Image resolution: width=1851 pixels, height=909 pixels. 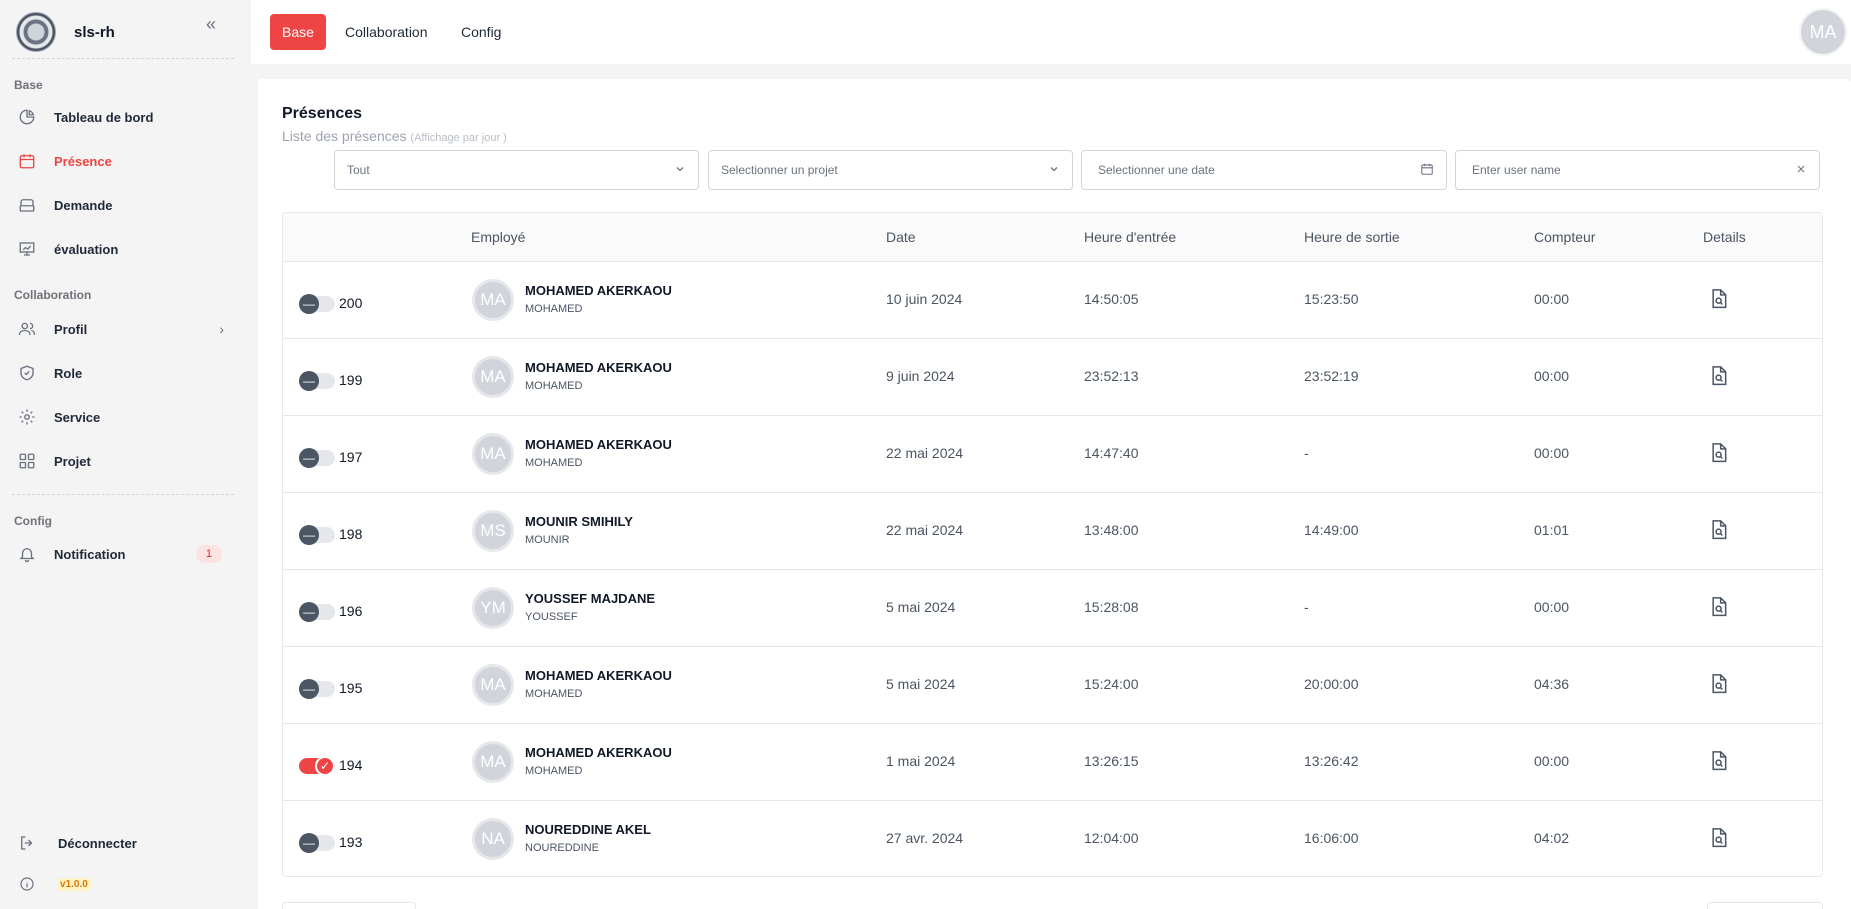 What do you see at coordinates (126, 205) in the screenshot?
I see `sidebar-item-demande: Demande` at bounding box center [126, 205].